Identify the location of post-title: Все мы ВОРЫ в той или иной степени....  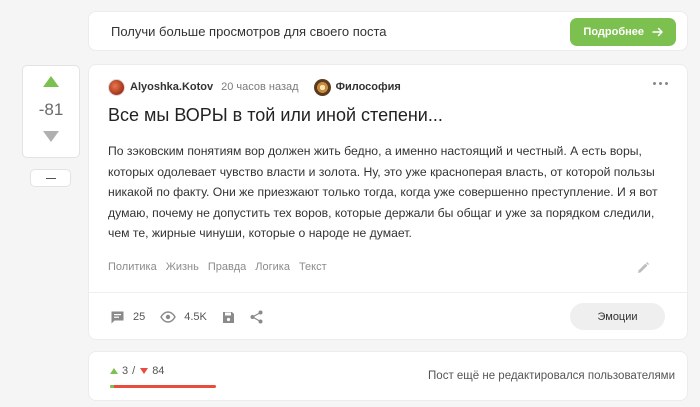
(275, 115).